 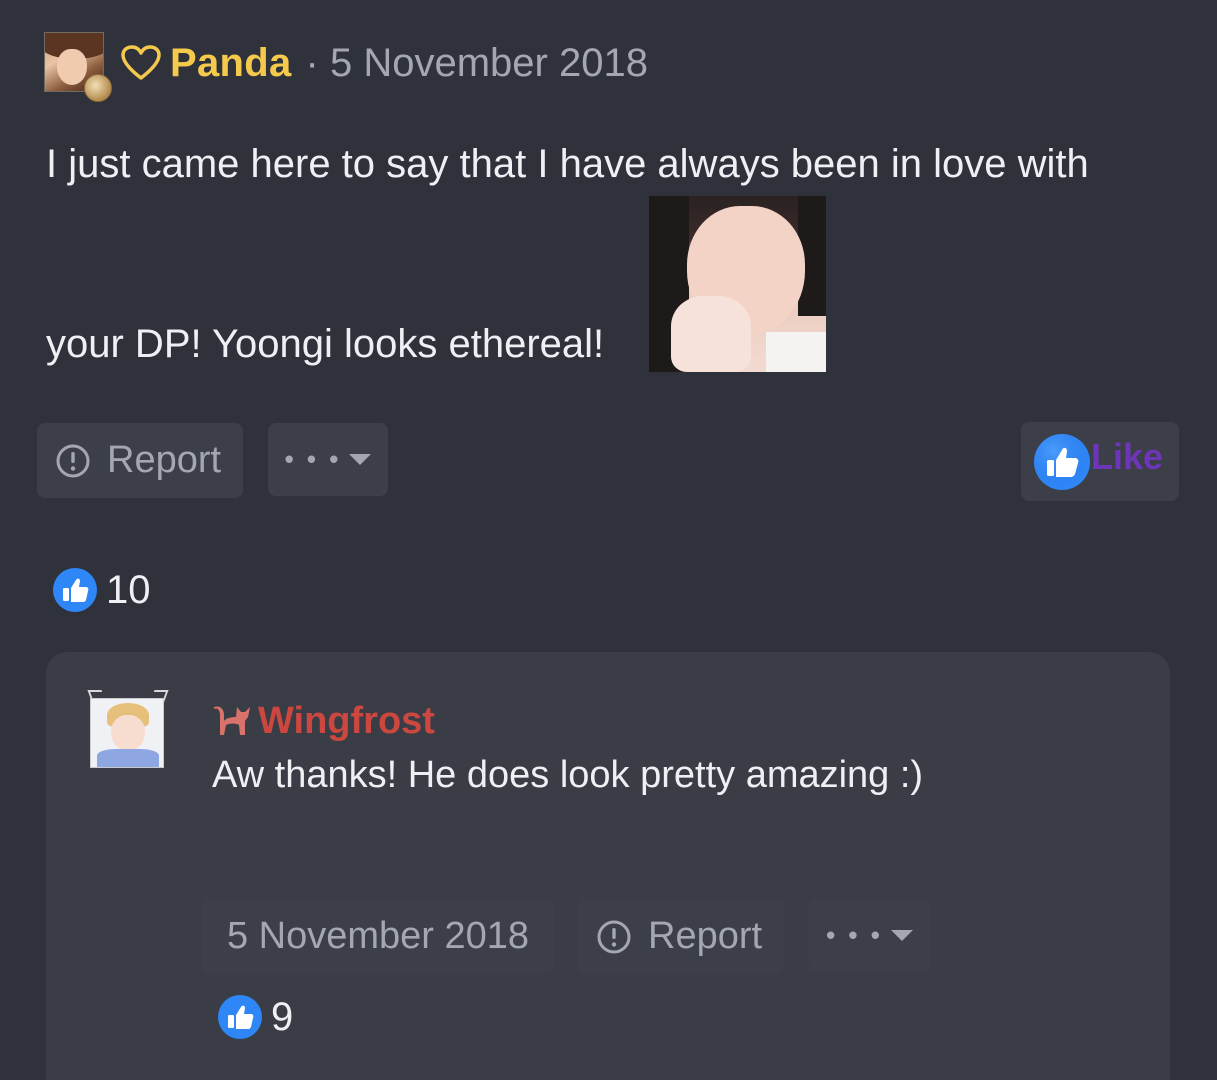 I want to click on avatar-badge, so click(x=98, y=88).